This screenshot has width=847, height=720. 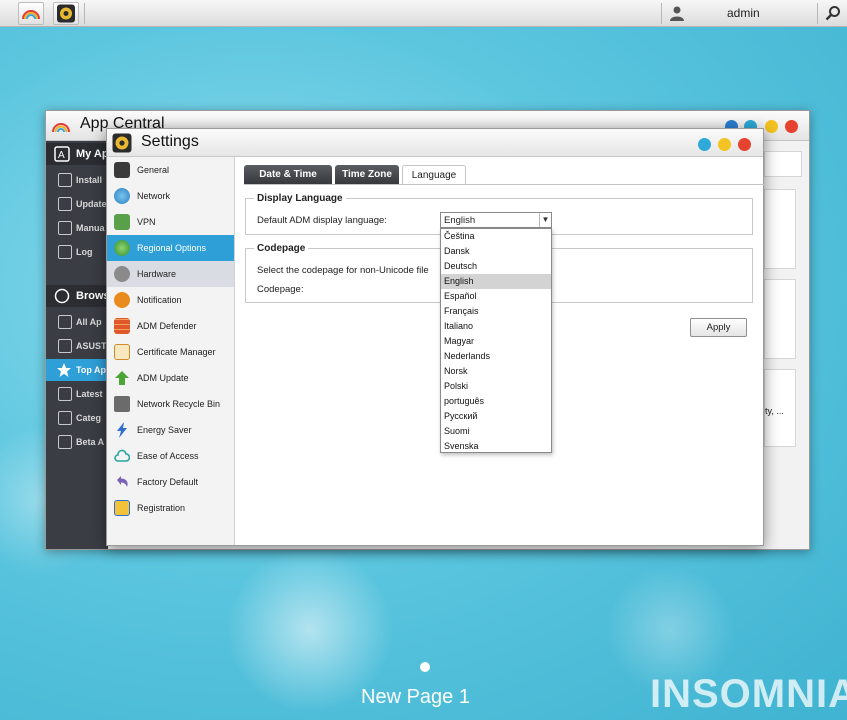 I want to click on nav-item-network: Network, so click(x=170, y=196).